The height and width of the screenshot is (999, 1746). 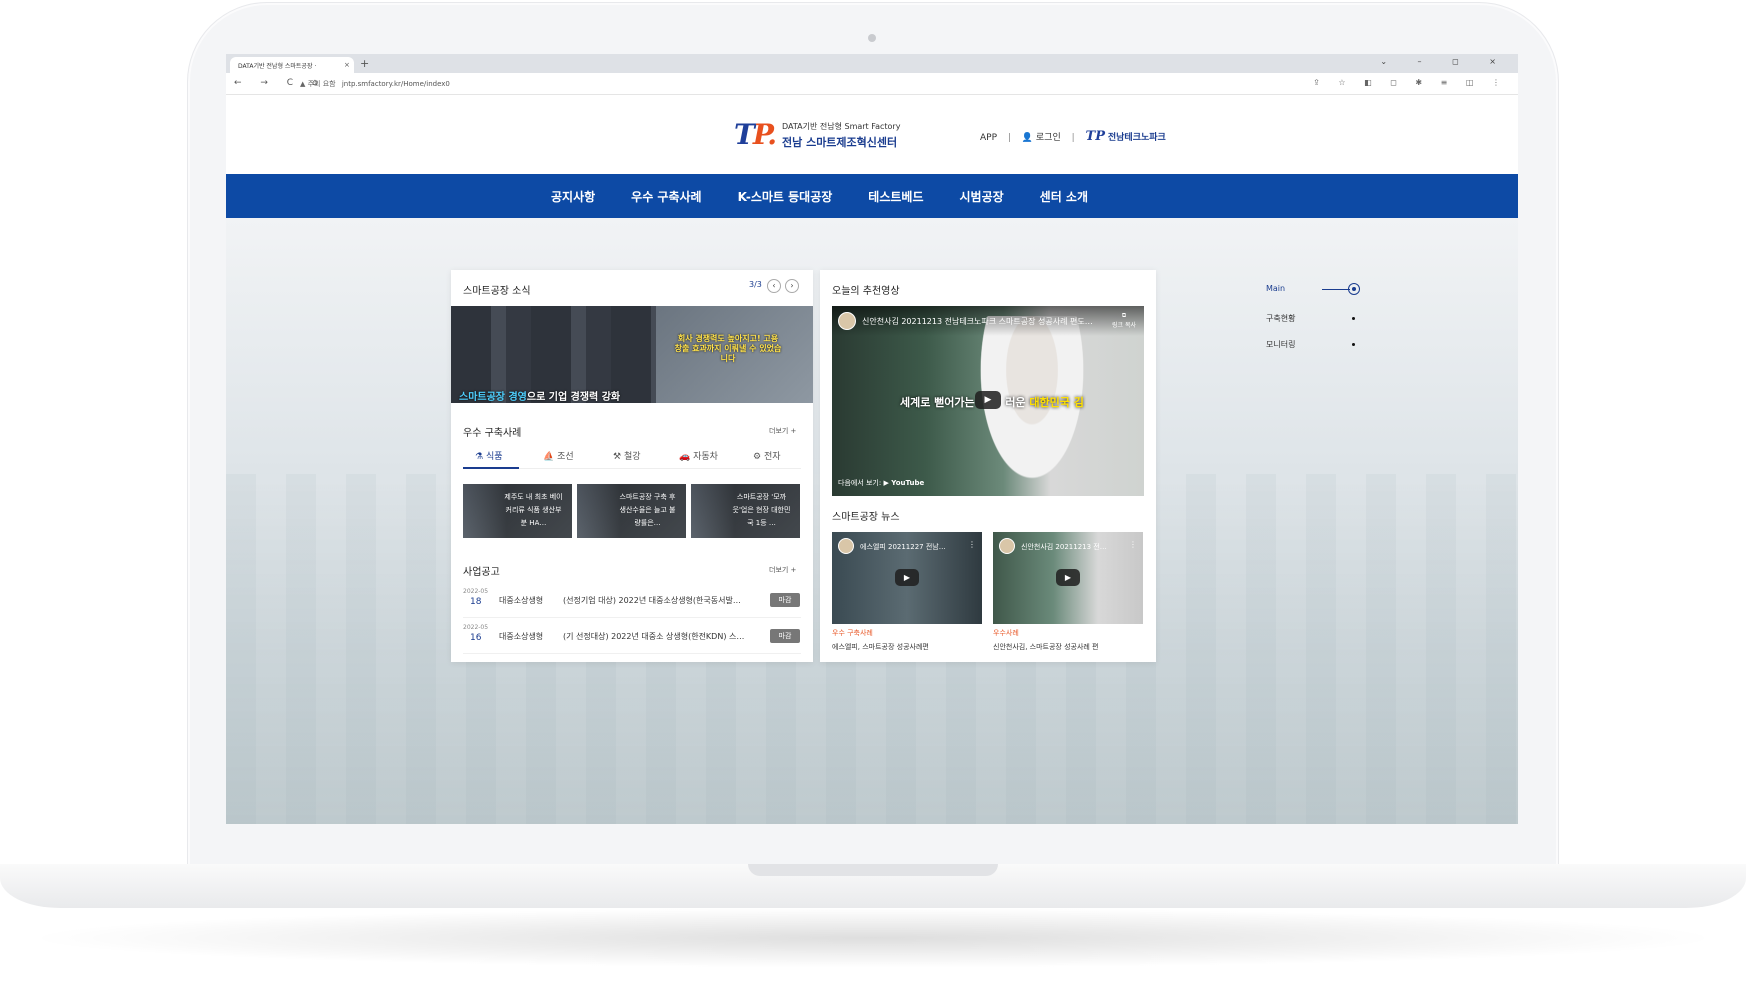 I want to click on cases-section-title: 우수 구축사례, so click(x=492, y=433).